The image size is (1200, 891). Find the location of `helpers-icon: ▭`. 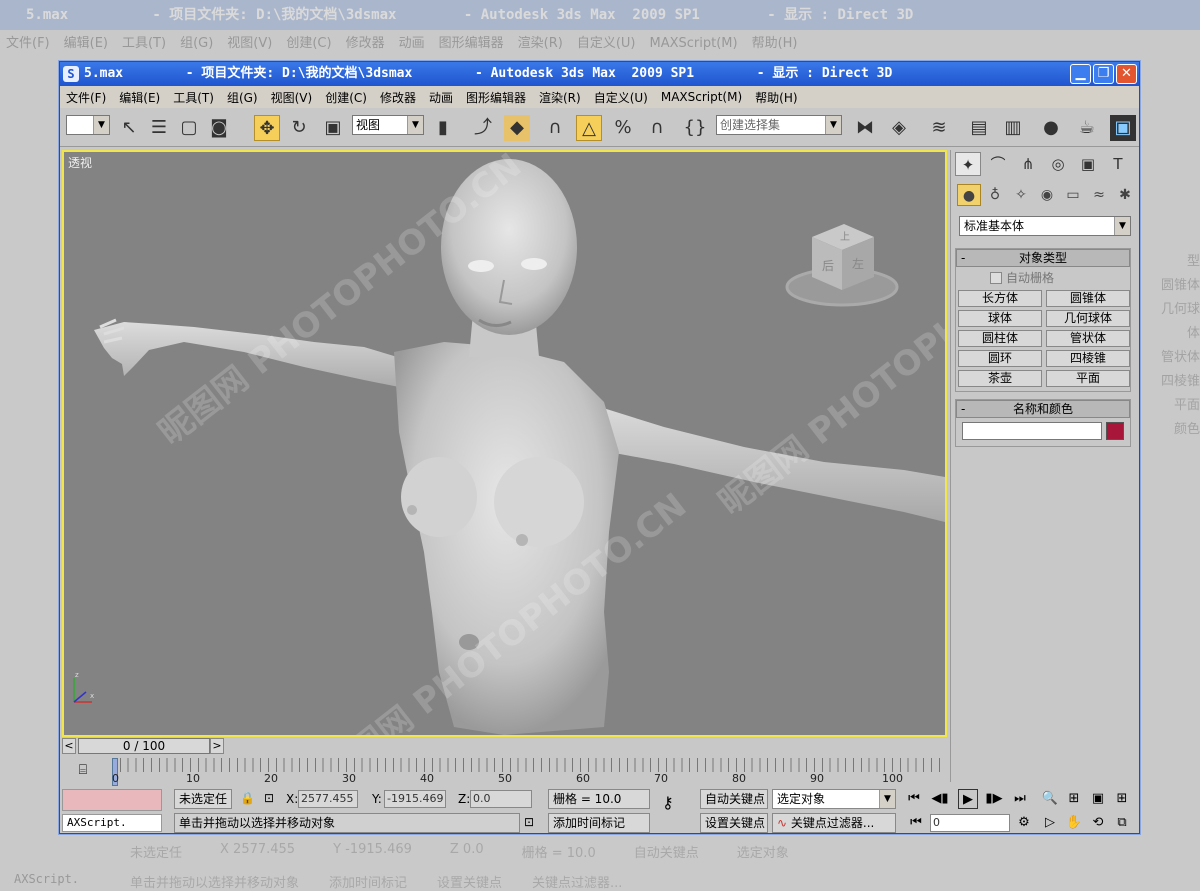

helpers-icon: ▭ is located at coordinates (1073, 195).